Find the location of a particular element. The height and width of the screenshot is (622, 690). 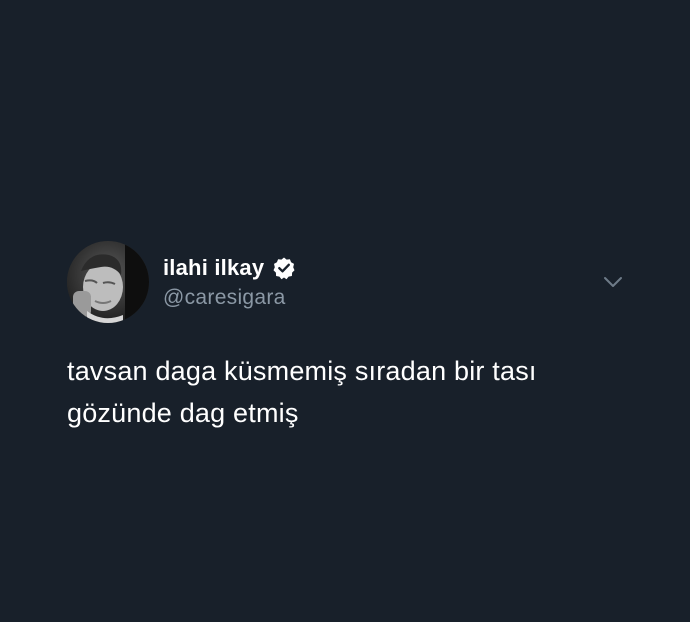

avatar is located at coordinates (108, 282).